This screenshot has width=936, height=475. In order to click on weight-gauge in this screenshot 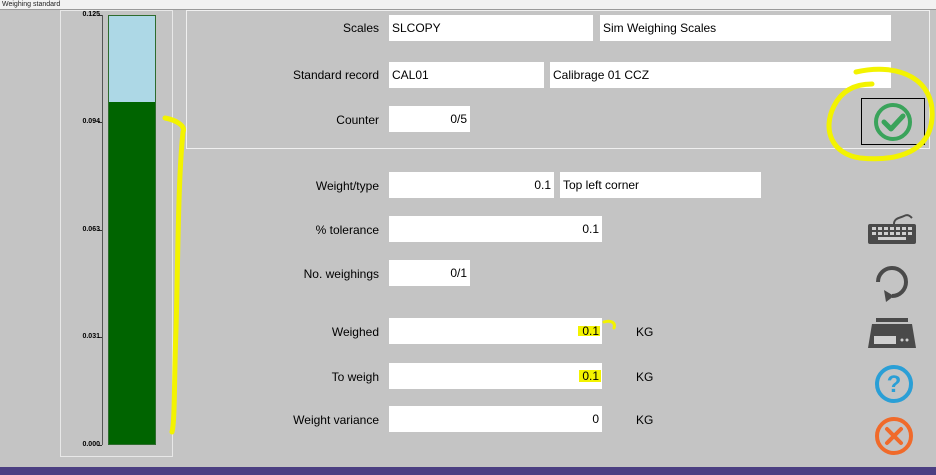, I will do `click(132, 230)`.